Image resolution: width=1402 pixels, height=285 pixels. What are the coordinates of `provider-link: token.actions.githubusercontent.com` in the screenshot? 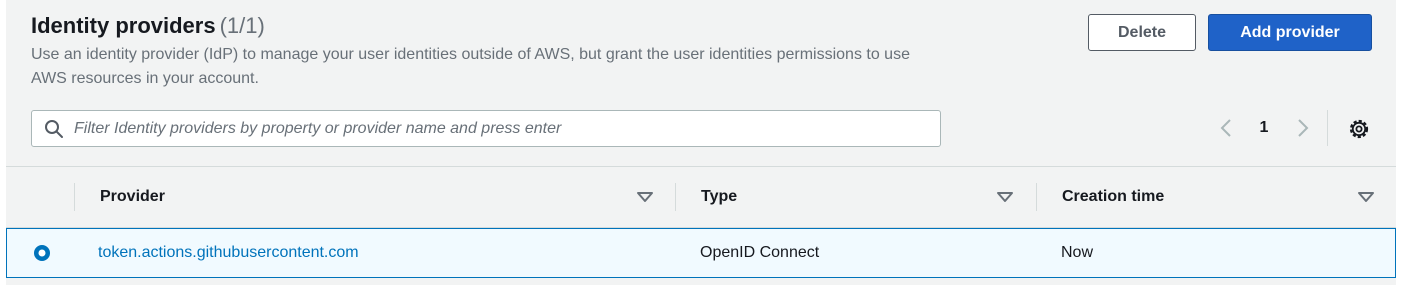 It's located at (228, 253).